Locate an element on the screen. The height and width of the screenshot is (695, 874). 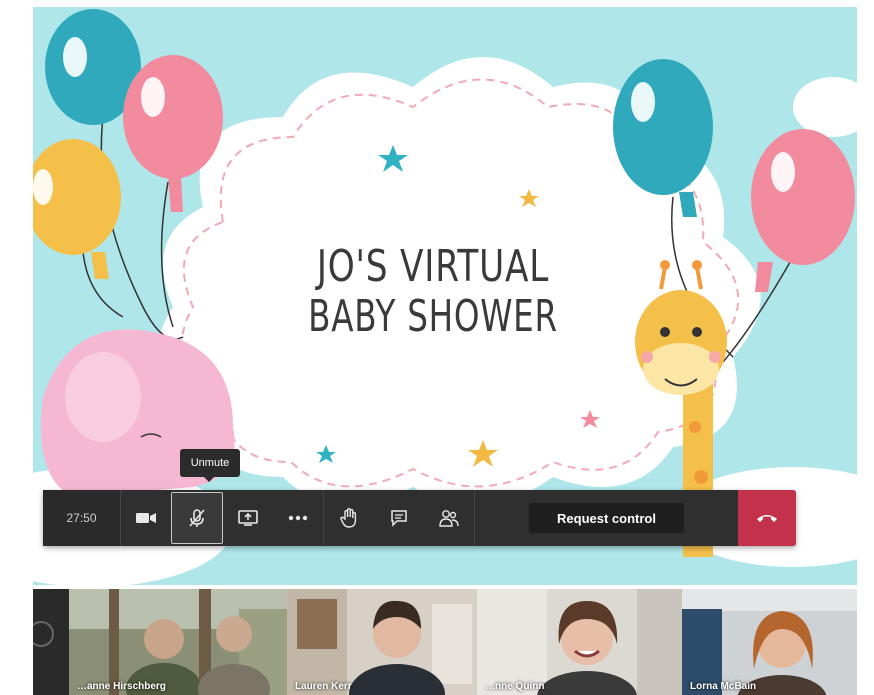
slide-title-line-2: BABY SHOWER is located at coordinates (433, 316).